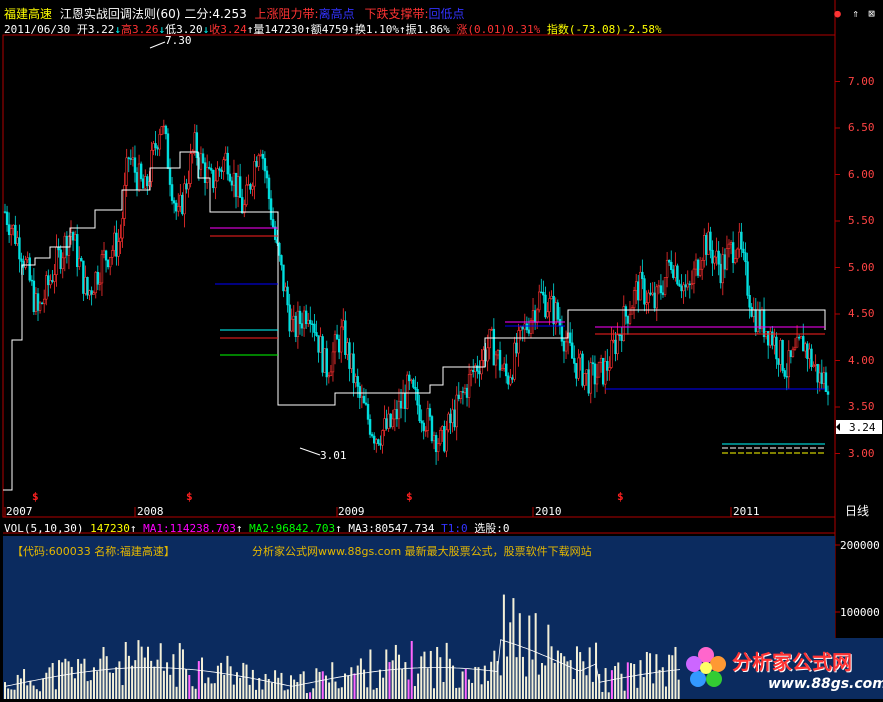  What do you see at coordinates (861, 174) in the screenshot?
I see `price-tick-label: 6.00` at bounding box center [861, 174].